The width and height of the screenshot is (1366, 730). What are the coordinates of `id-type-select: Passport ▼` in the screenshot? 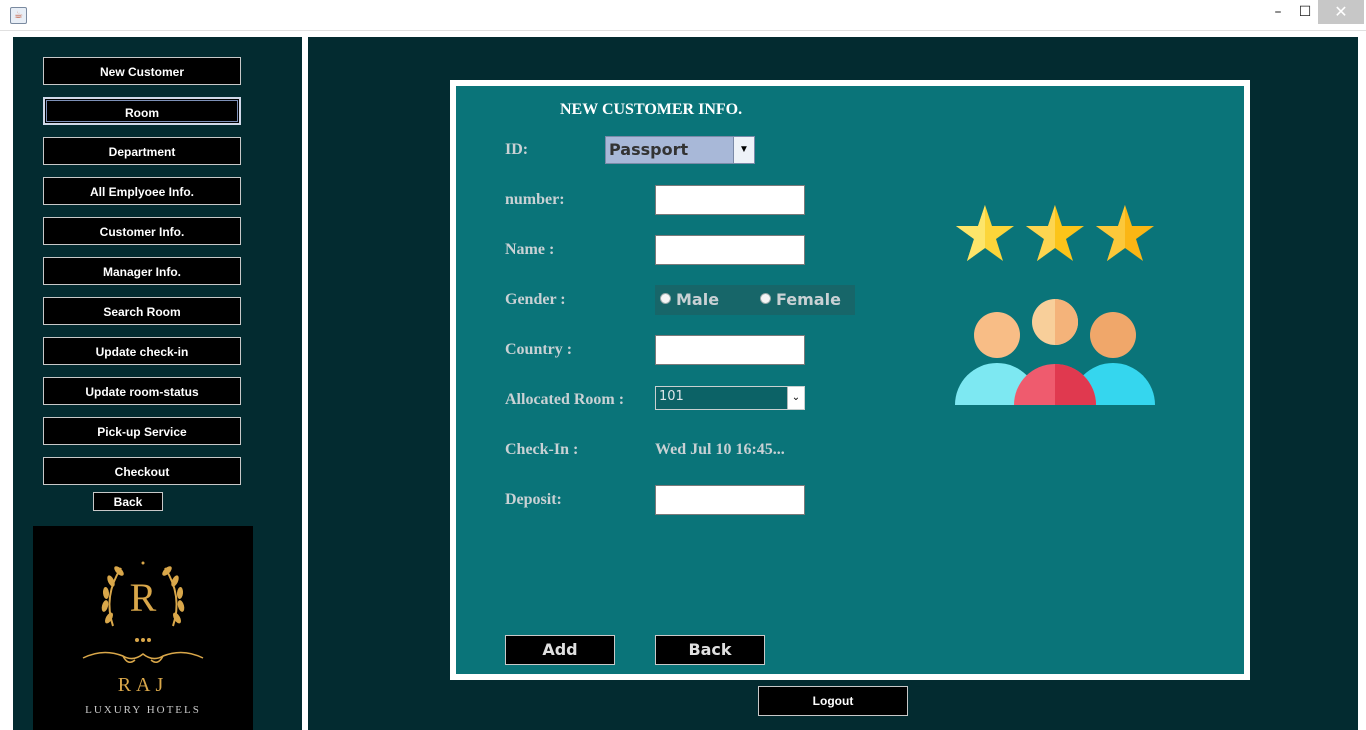 It's located at (680, 150).